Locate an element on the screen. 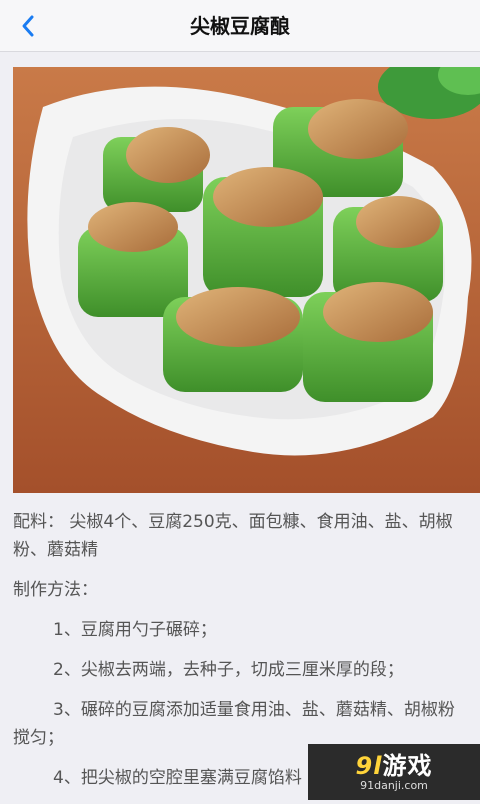 The height and width of the screenshot is (804, 480). nav-bar: 尖椒豆腐酿 is located at coordinates (240, 26).